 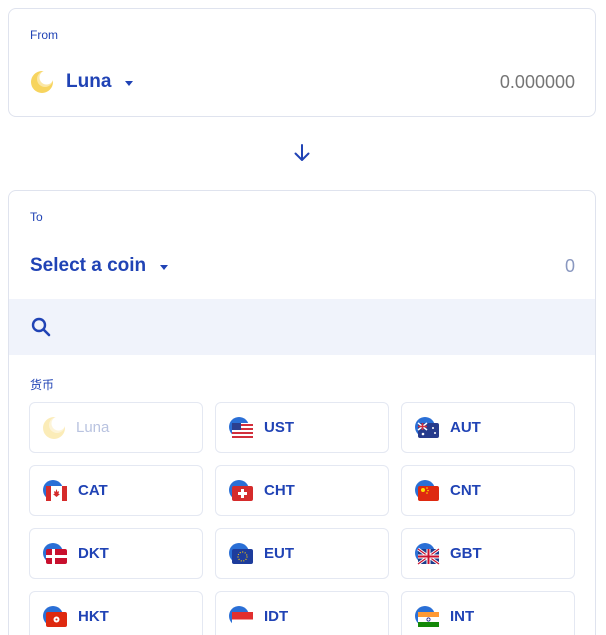 What do you see at coordinates (55, 616) in the screenshot?
I see `flag-hk-icon` at bounding box center [55, 616].